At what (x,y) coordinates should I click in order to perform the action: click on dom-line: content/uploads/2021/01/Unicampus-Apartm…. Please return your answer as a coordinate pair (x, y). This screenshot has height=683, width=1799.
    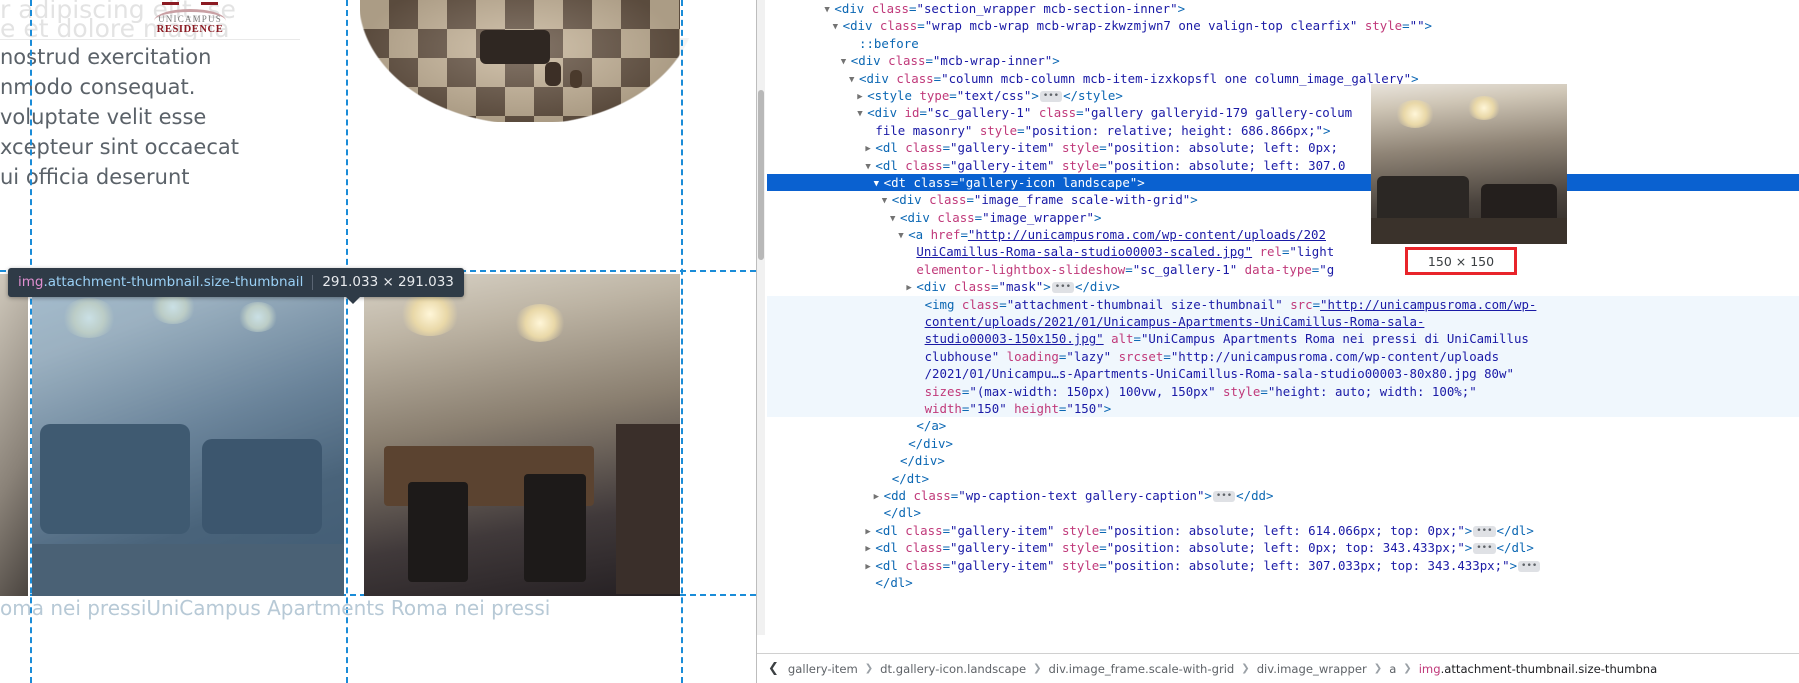
    Looking at the image, I should click on (1283, 322).